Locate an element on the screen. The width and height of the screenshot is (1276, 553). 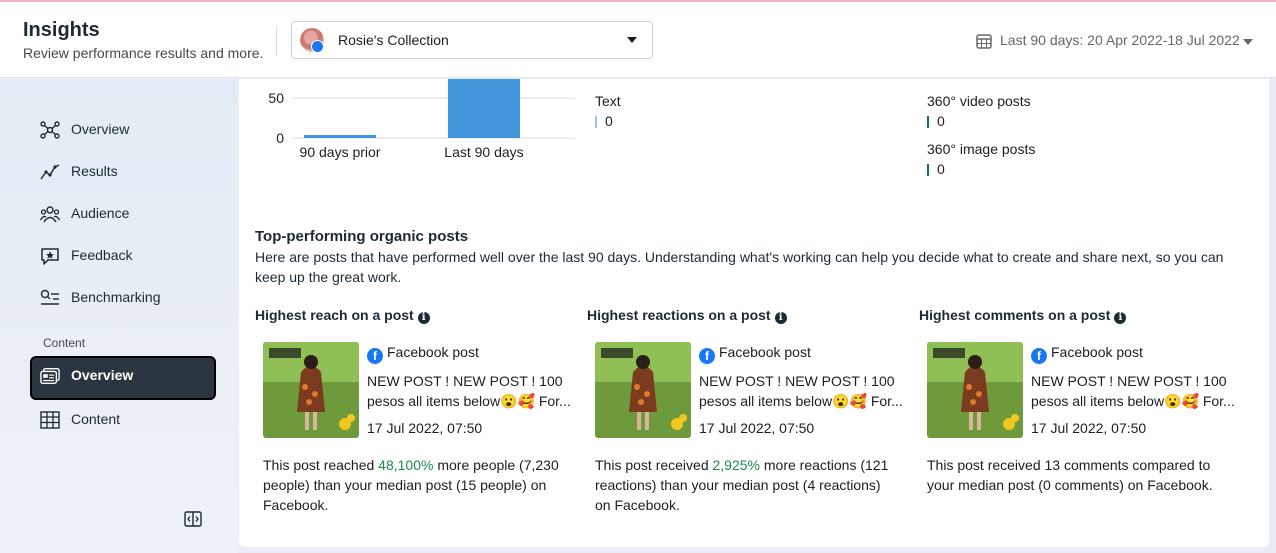
format-label-text: Text is located at coordinates (608, 101).